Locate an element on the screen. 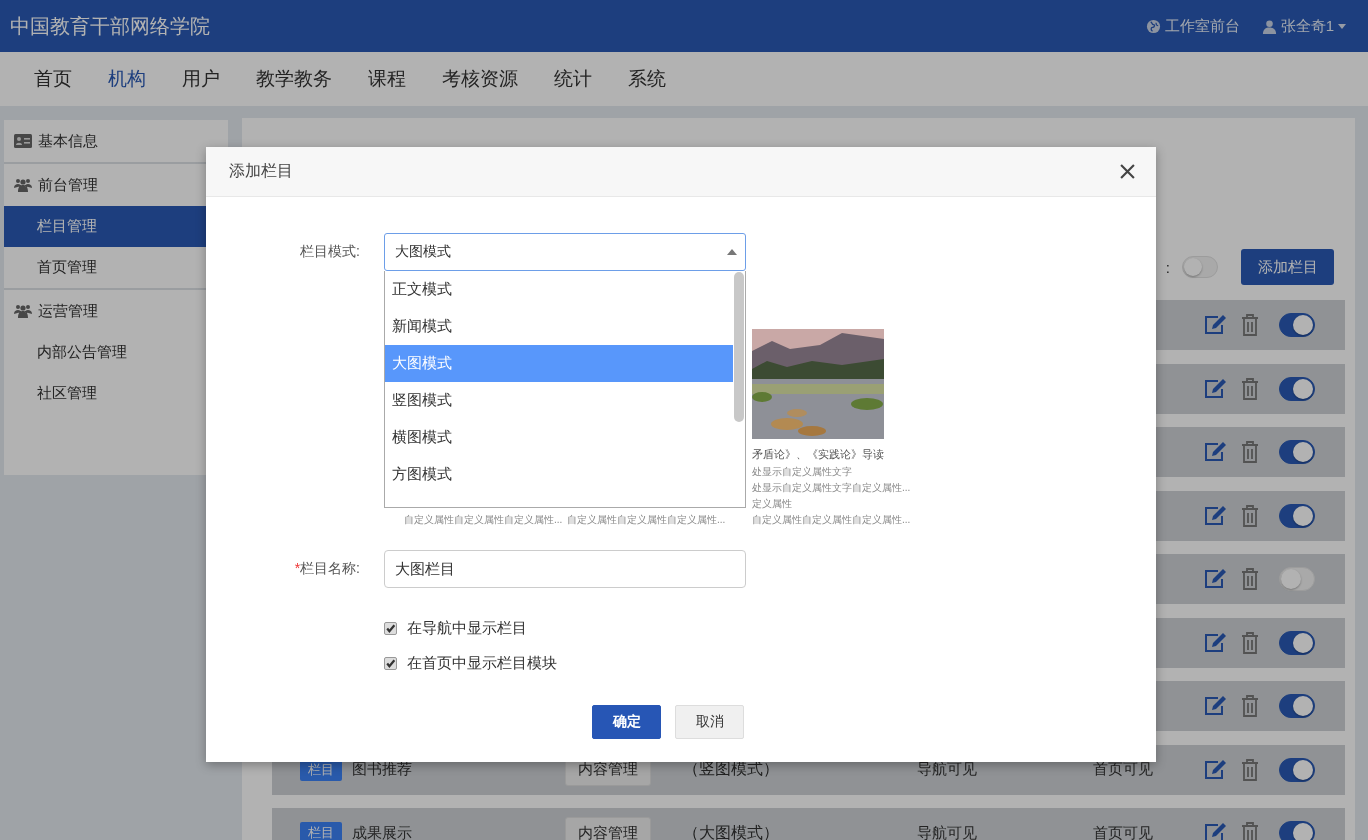 This screenshot has width=1368, height=840. preview-text: 处显示自定义属性文字 is located at coordinates (802, 472).